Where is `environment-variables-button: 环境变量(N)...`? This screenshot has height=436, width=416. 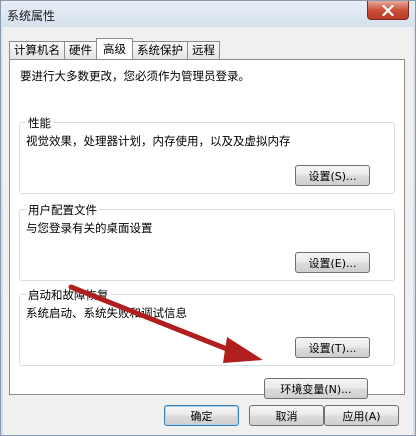 environment-variables-button: 环境变量(N)... is located at coordinates (316, 388).